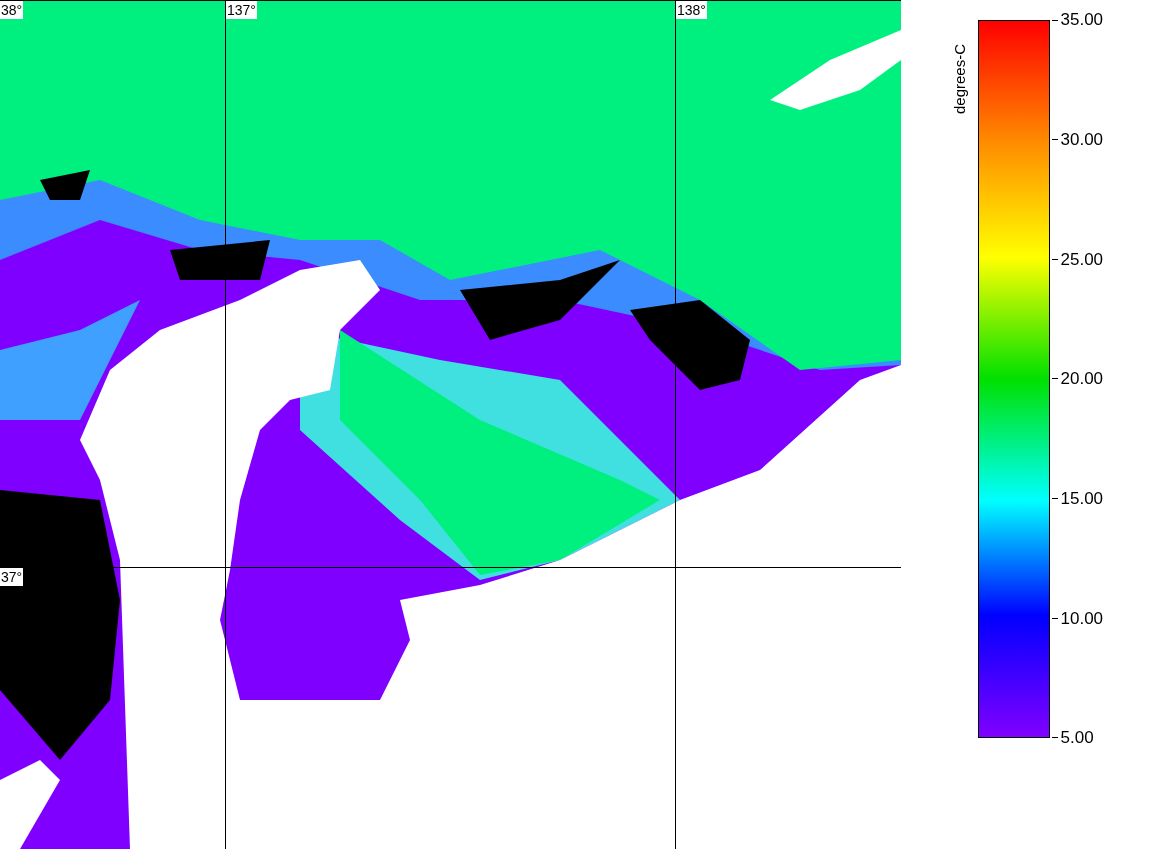  I want to click on colorbar-tick-label: 25.00, so click(1082, 259).